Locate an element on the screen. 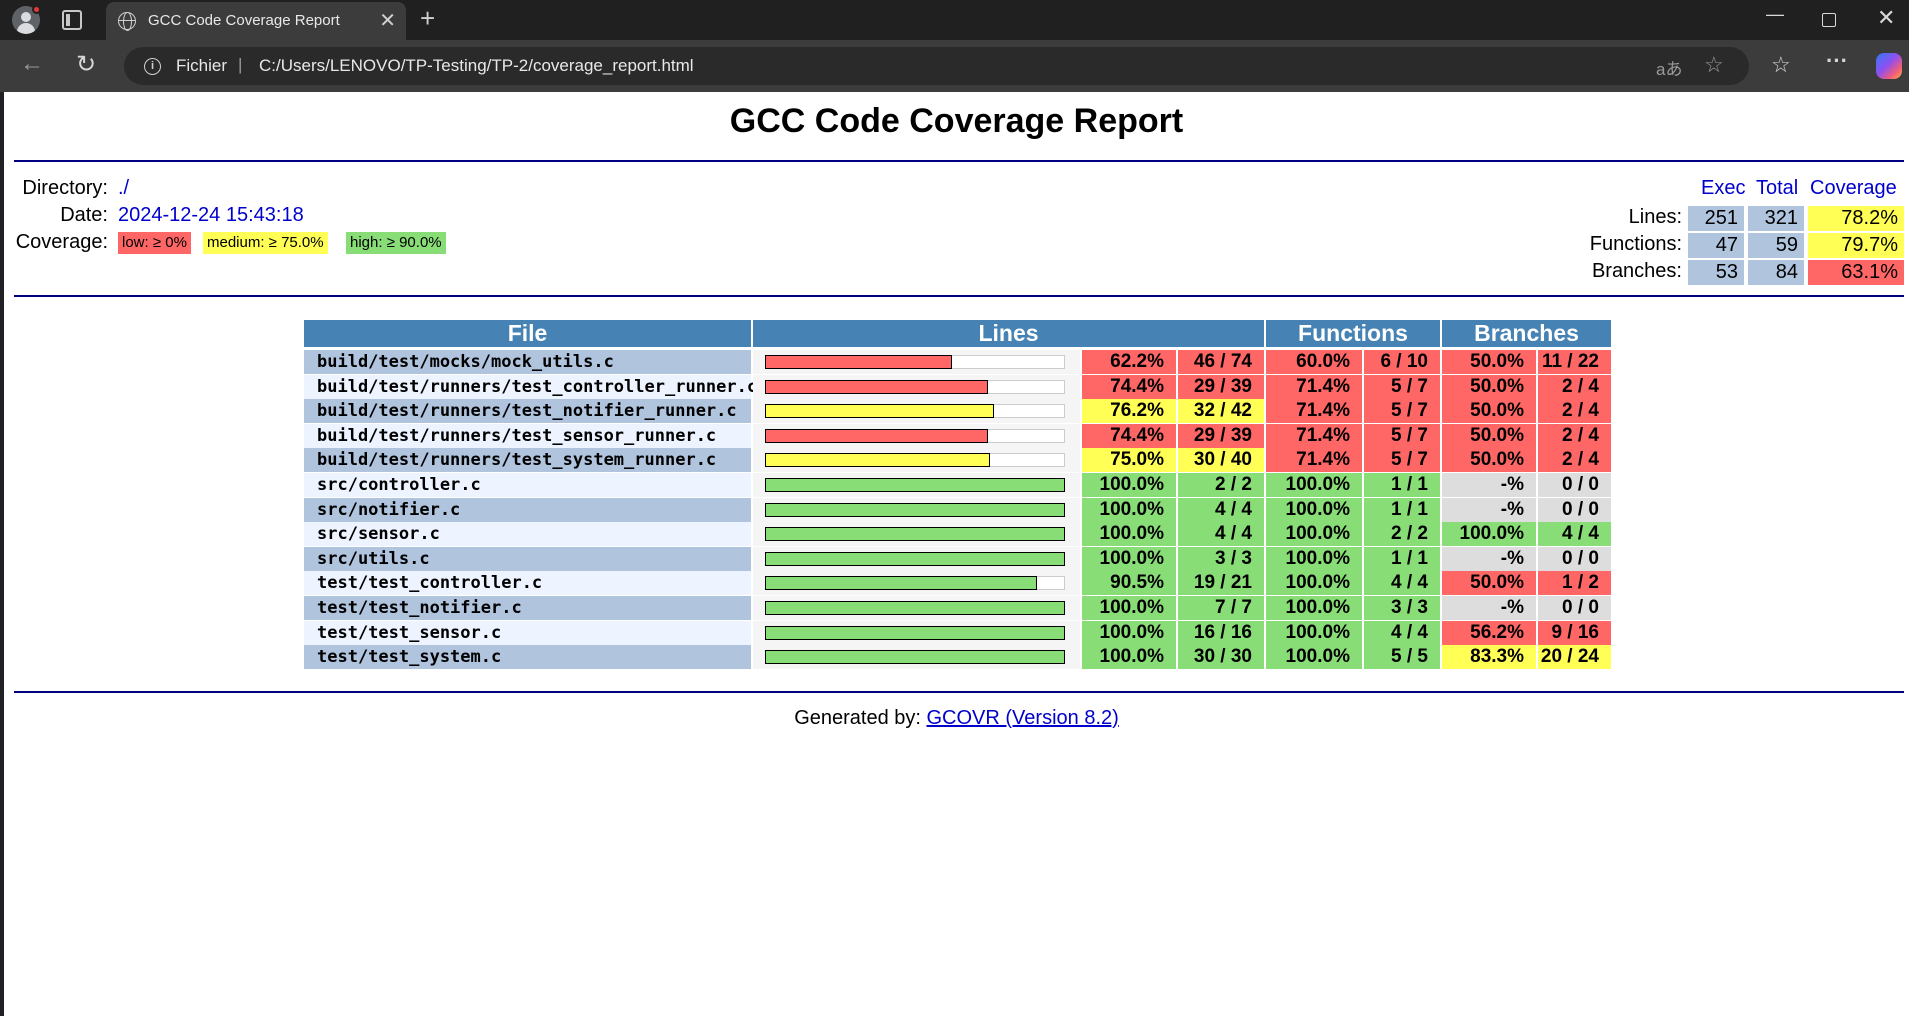 Image resolution: width=1909 pixels, height=1016 pixels. column-header-file: File is located at coordinates (527, 333).